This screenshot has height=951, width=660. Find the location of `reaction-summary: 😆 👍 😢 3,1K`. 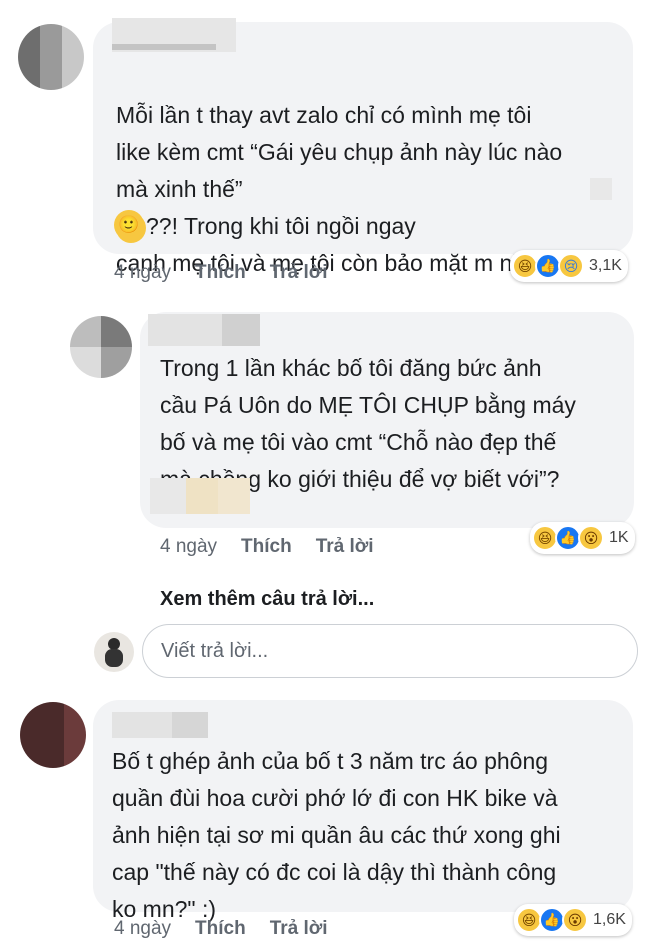

reaction-summary: 😆 👍 😢 3,1K is located at coordinates (569, 266).